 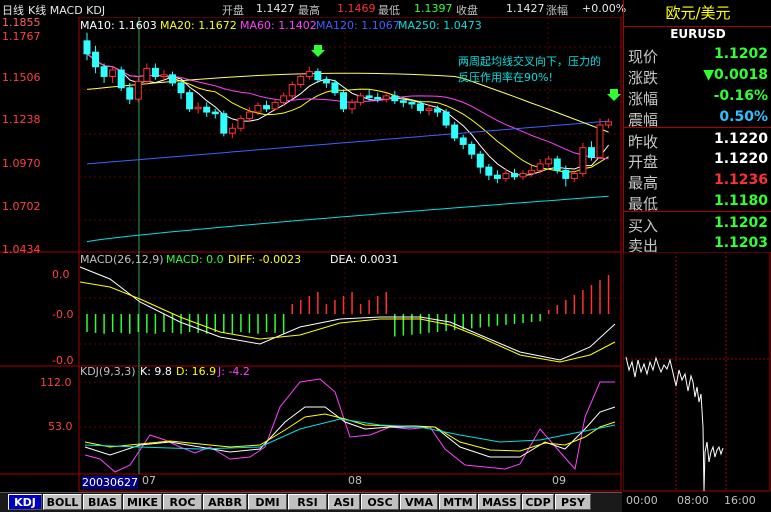 What do you see at coordinates (267, 502) in the screenshot?
I see `tab-dmi: DMI` at bounding box center [267, 502].